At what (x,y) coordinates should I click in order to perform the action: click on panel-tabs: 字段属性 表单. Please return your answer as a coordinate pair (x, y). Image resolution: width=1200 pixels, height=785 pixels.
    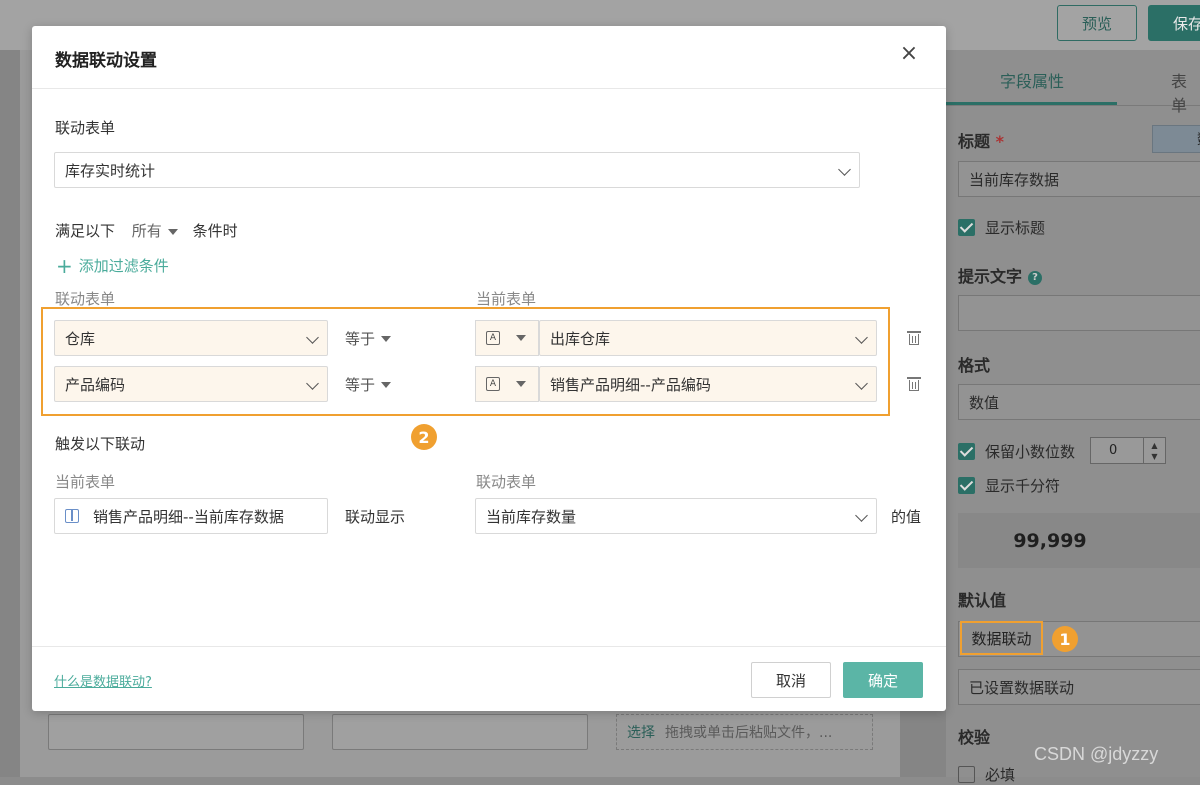
    Looking at the image, I should click on (1073, 82).